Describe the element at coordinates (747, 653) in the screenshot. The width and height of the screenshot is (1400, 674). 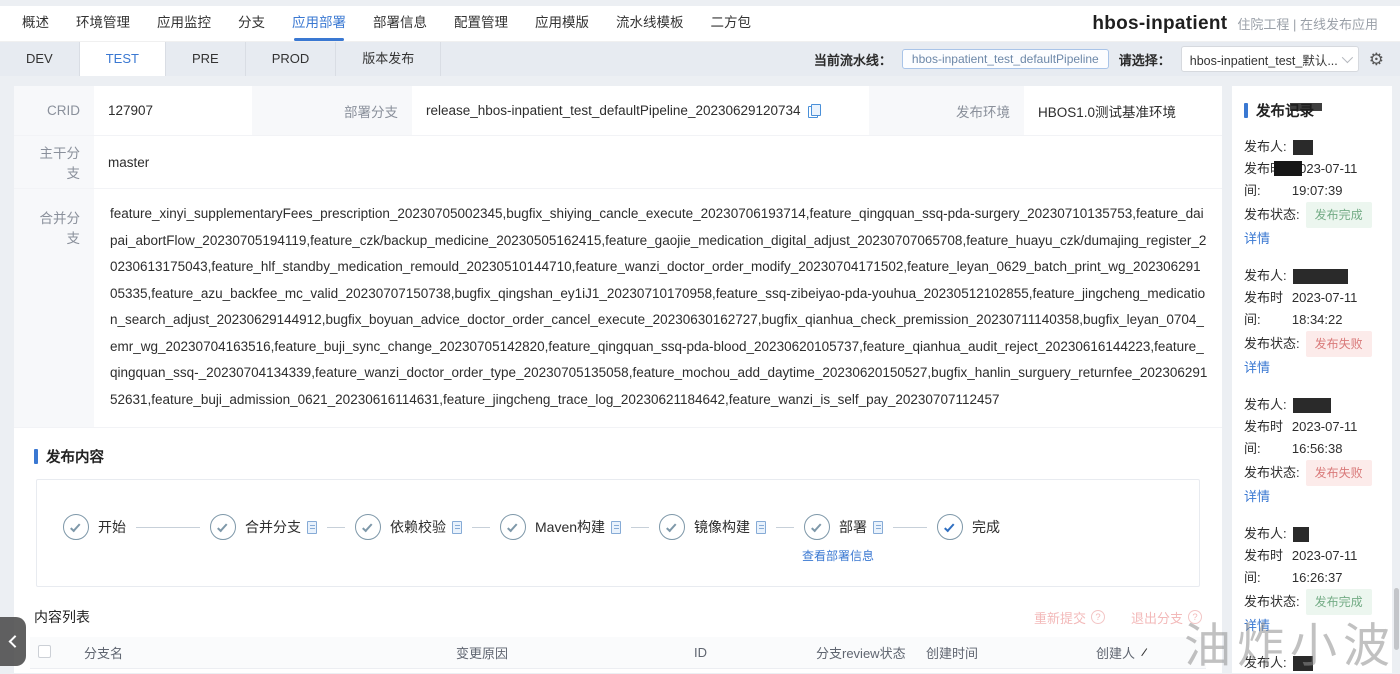
I see `col-id: ID` at that location.